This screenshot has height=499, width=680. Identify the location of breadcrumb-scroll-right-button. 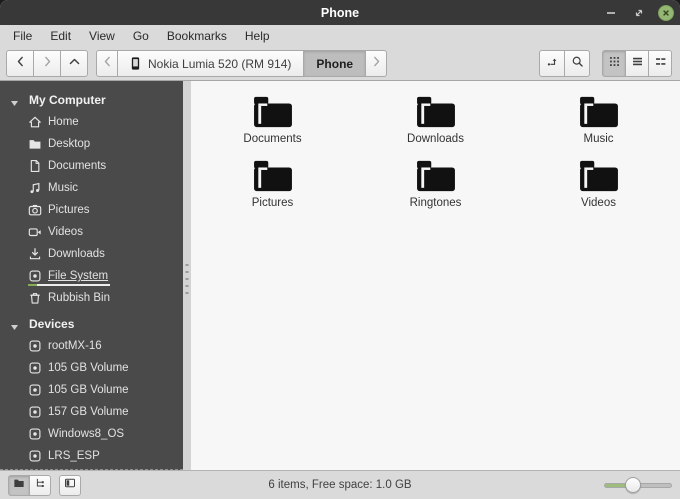
(376, 63).